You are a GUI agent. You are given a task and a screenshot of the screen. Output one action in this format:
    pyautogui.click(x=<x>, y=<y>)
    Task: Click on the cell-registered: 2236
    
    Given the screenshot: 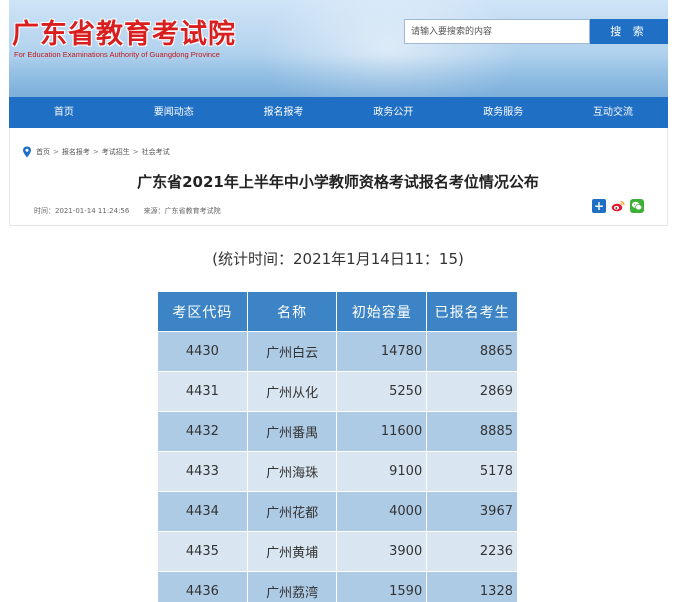 What is the action you would take?
    pyautogui.click(x=472, y=551)
    